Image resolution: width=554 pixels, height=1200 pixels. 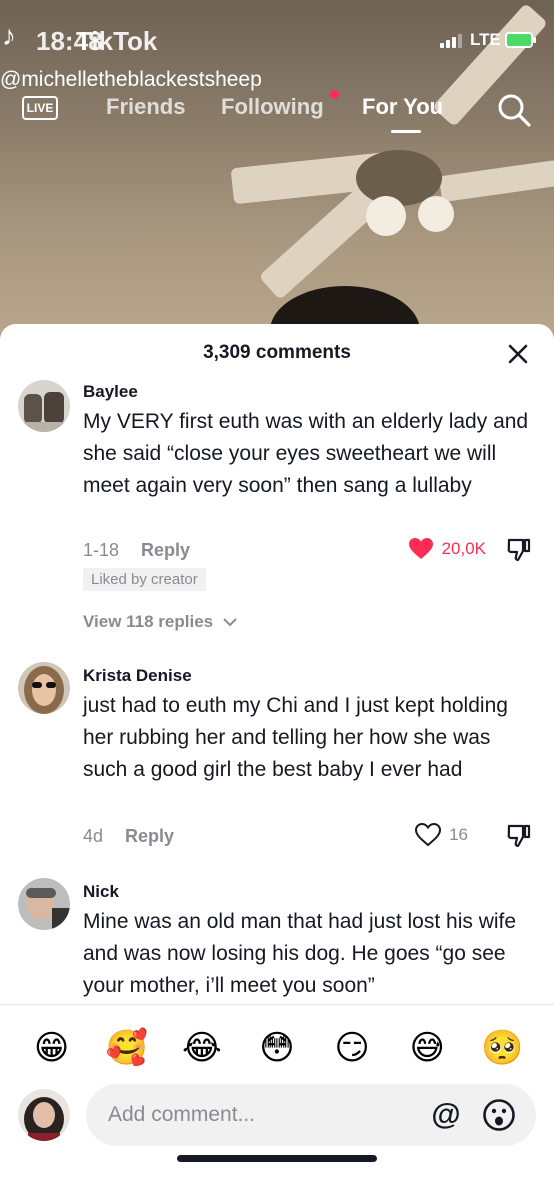 What do you see at coordinates (446, 1115) in the screenshot?
I see `mention-icon: @` at bounding box center [446, 1115].